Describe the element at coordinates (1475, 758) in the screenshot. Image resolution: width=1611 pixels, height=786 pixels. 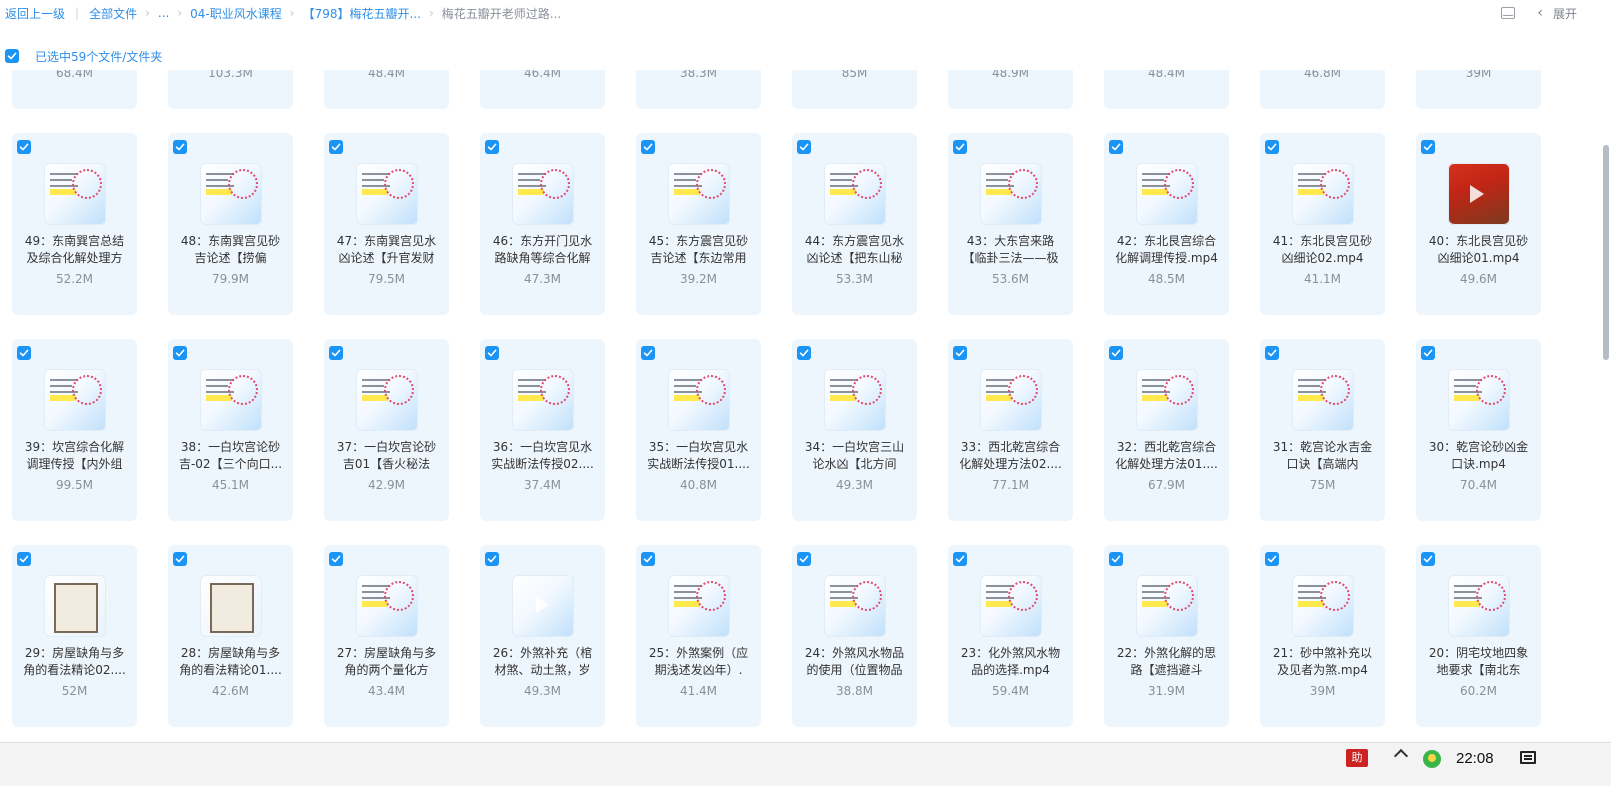
I see `clock: 22:08` at that location.